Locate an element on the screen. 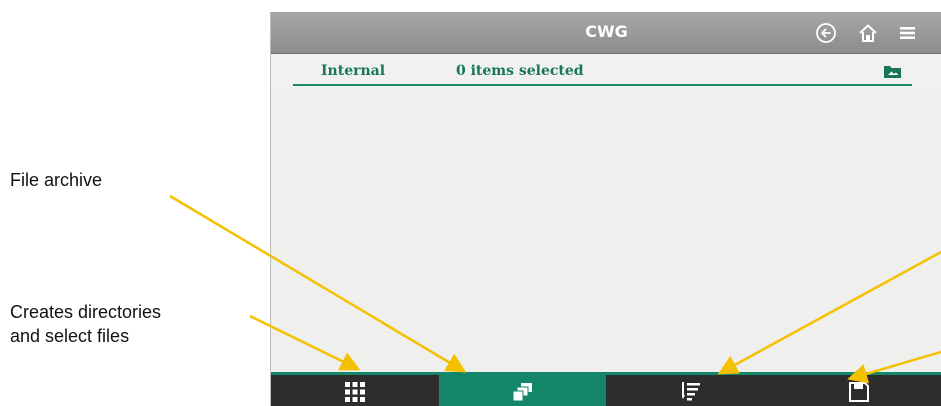 The image size is (941, 406). back-icon is located at coordinates (826, 33).